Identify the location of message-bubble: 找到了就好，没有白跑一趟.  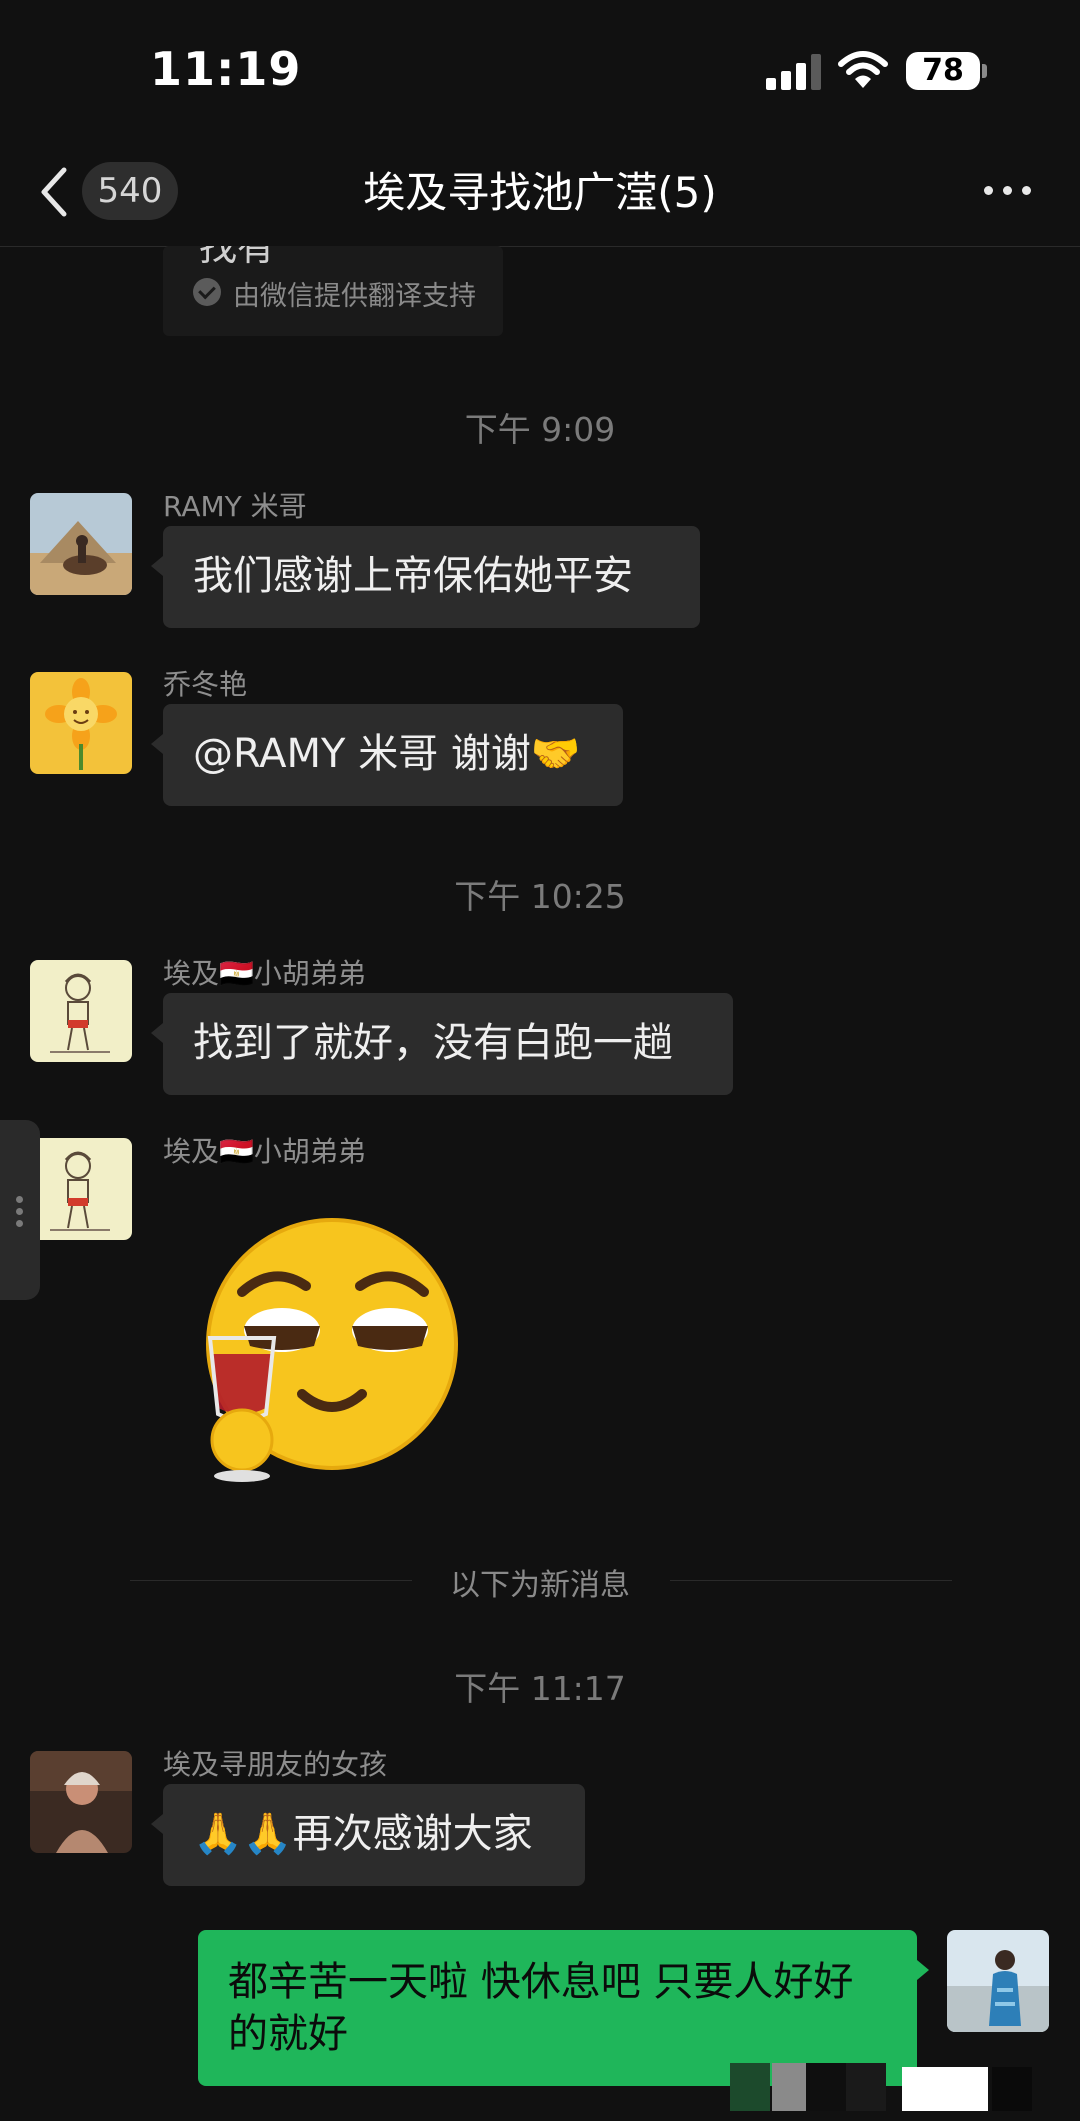
(442, 1044).